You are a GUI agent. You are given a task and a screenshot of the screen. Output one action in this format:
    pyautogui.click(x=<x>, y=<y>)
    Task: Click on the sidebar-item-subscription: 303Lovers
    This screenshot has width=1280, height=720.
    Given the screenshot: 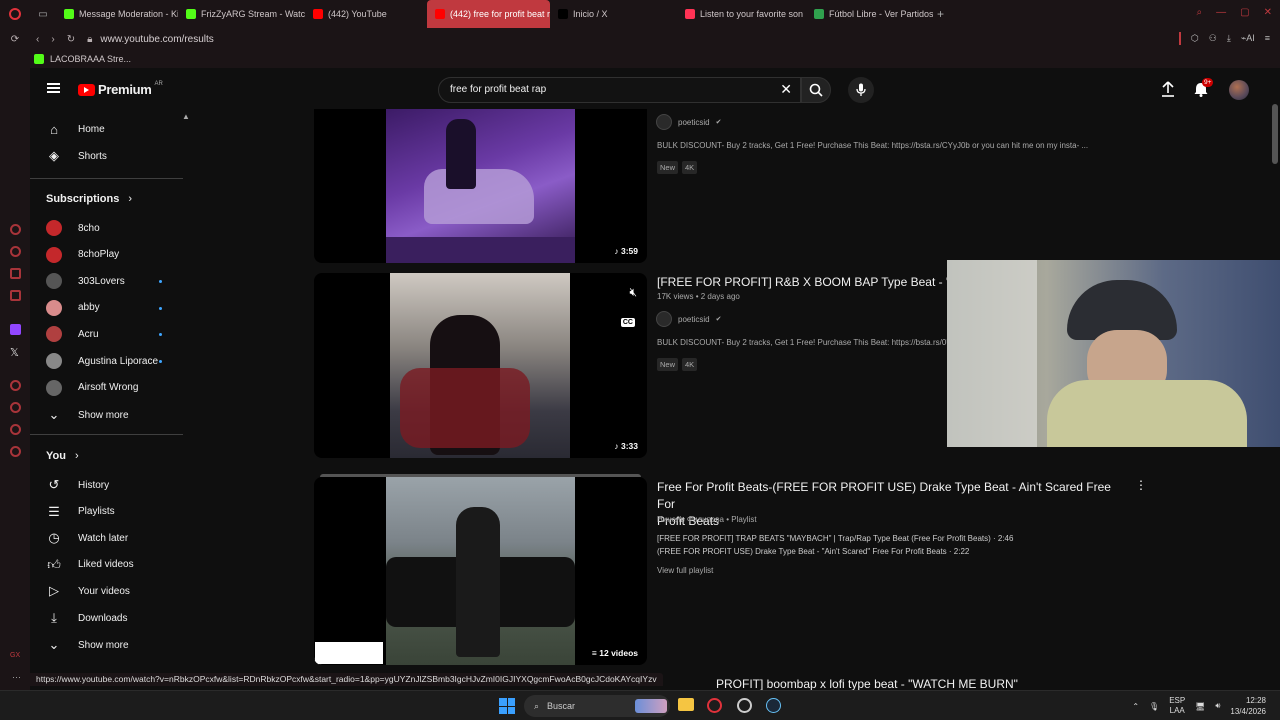 What is the action you would take?
    pyautogui.click(x=85, y=281)
    